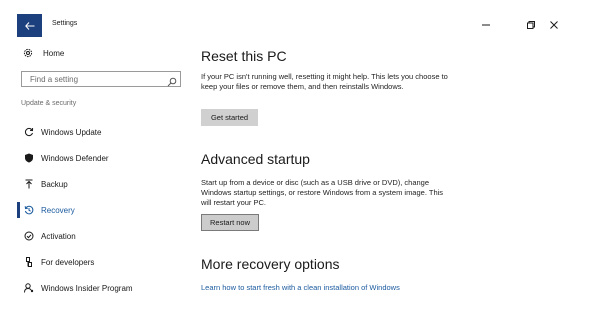  What do you see at coordinates (95, 236) in the screenshot?
I see `sidebar-item-activation: Activation` at bounding box center [95, 236].